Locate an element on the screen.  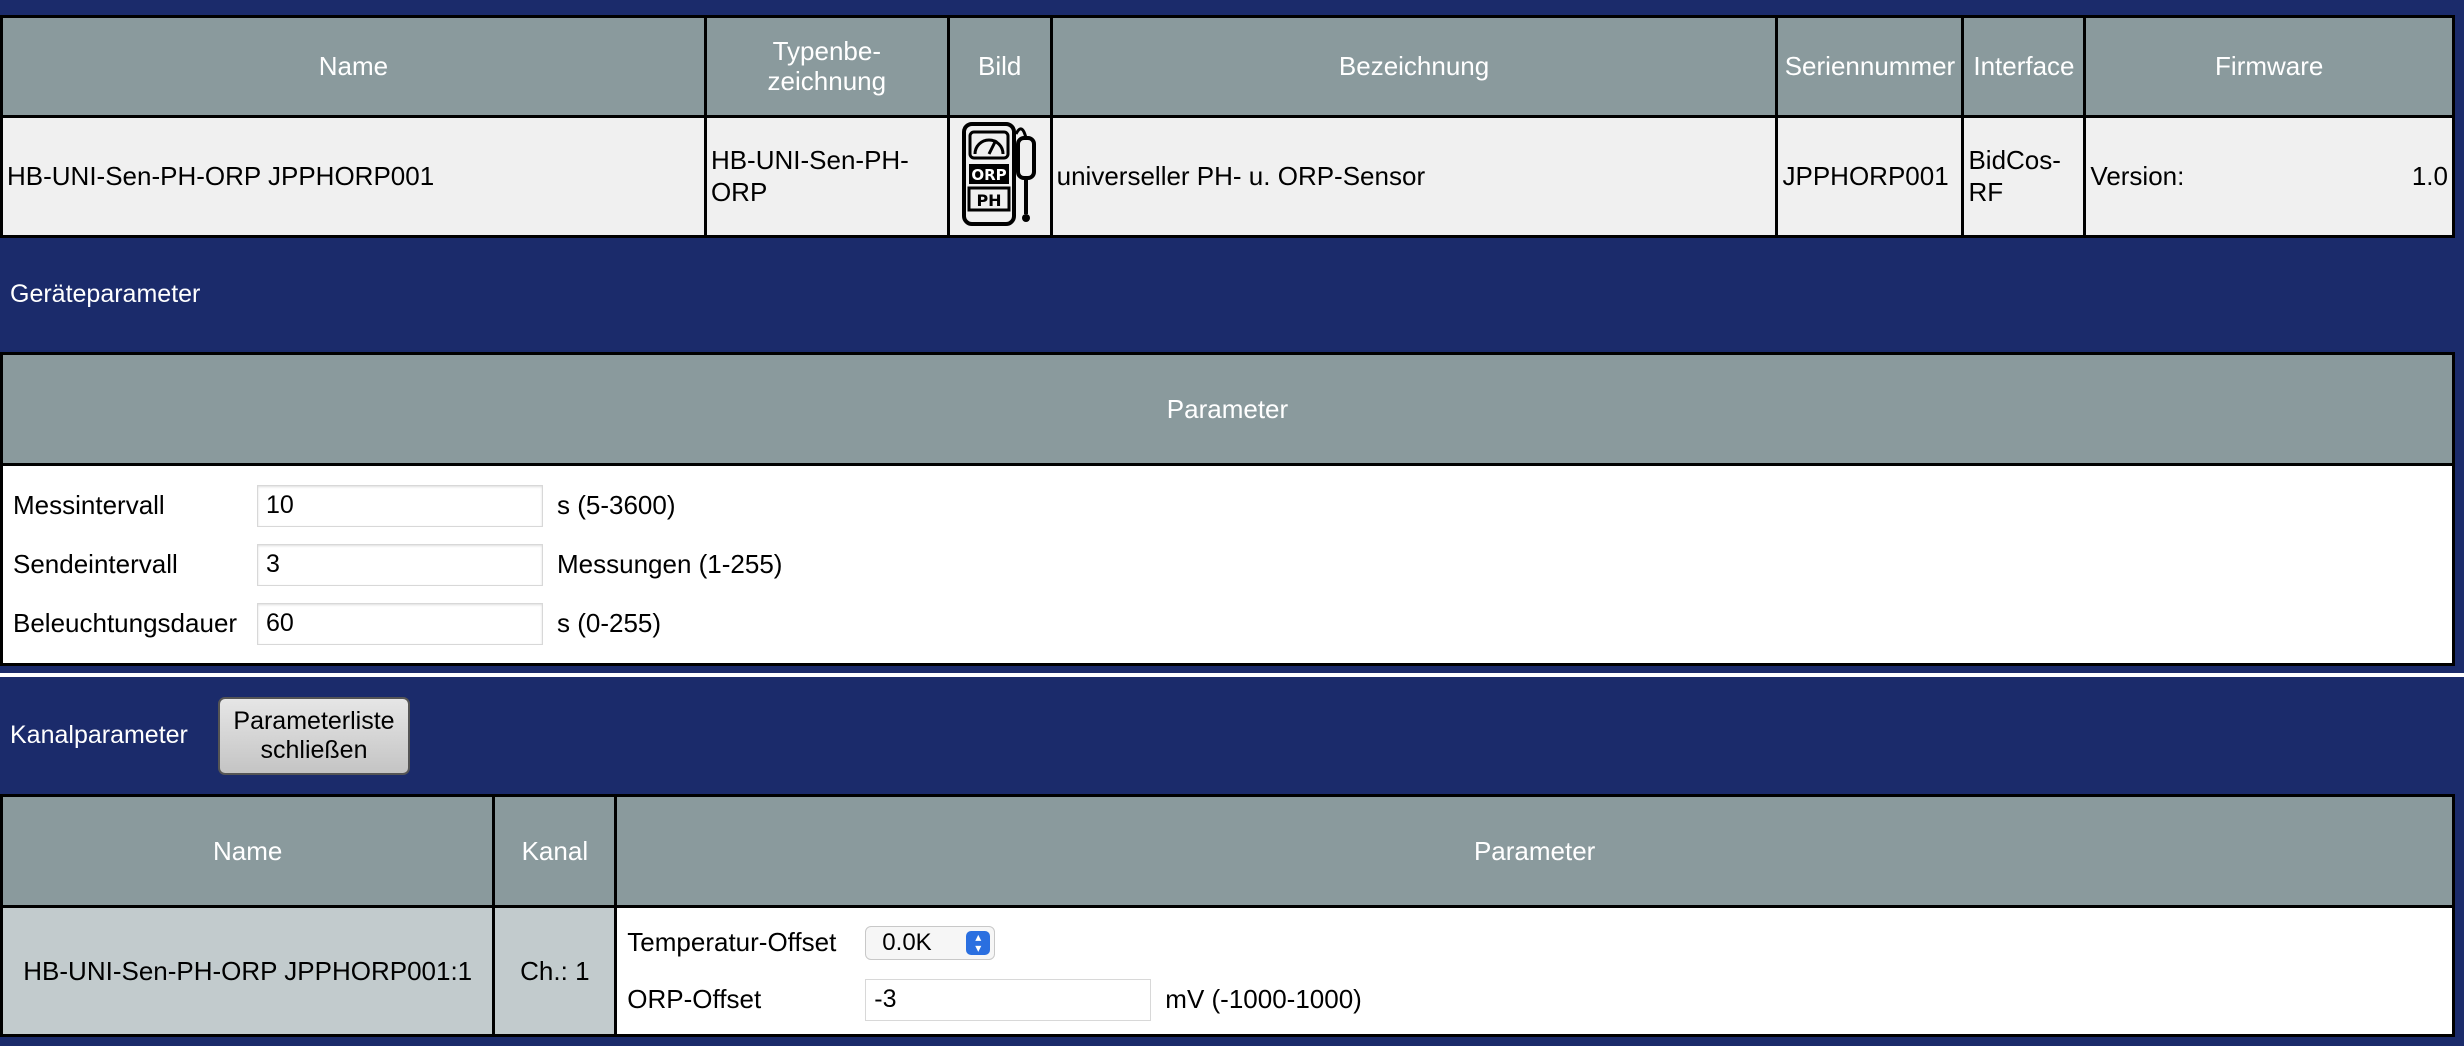
device-serial: JPPHORP001 is located at coordinates (1870, 176).